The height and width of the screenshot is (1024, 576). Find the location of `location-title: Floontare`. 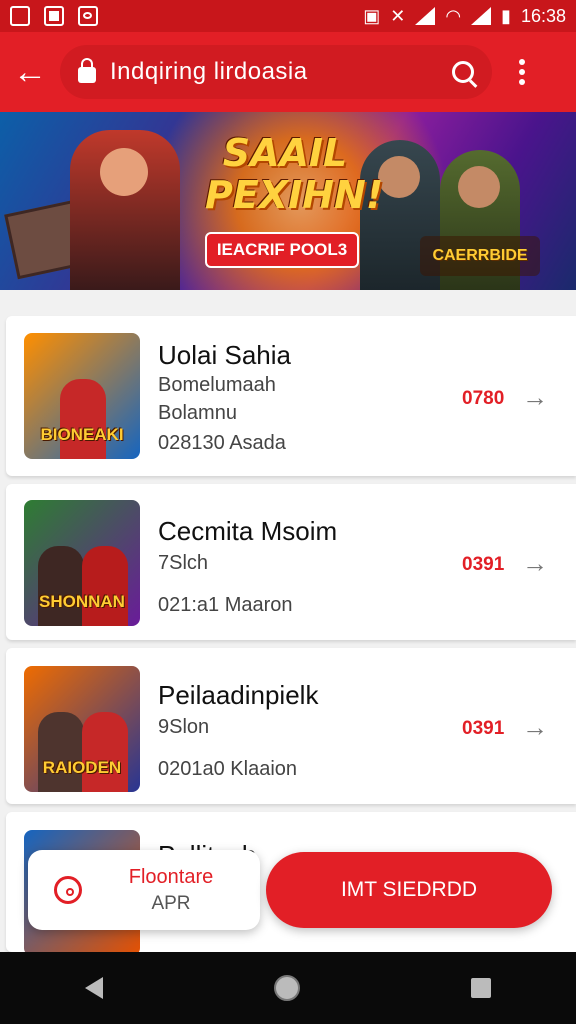

location-title: Floontare is located at coordinates (171, 876).